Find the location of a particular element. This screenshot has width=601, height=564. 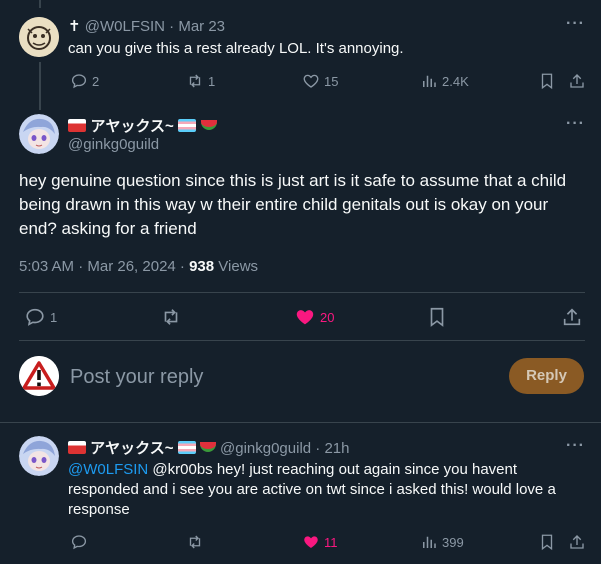

like-button: 11 is located at coordinates (320, 542).